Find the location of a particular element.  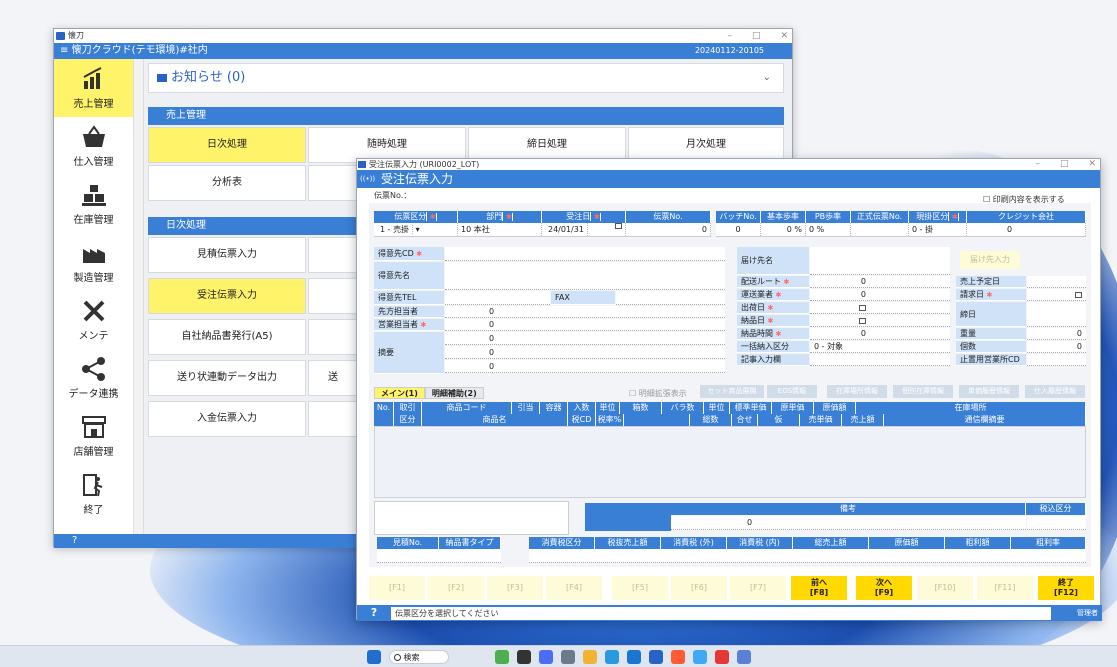

menu-delivery-slip: 自社納品書発行(A5) is located at coordinates (227, 337).